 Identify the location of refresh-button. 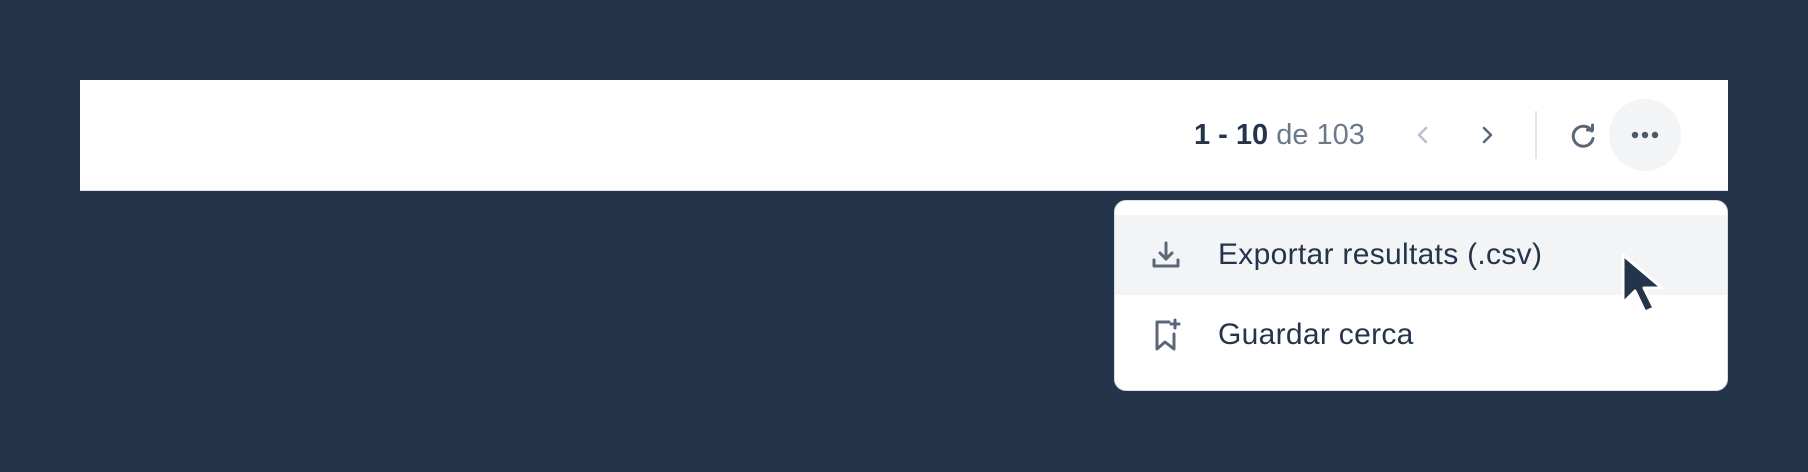
(1583, 136).